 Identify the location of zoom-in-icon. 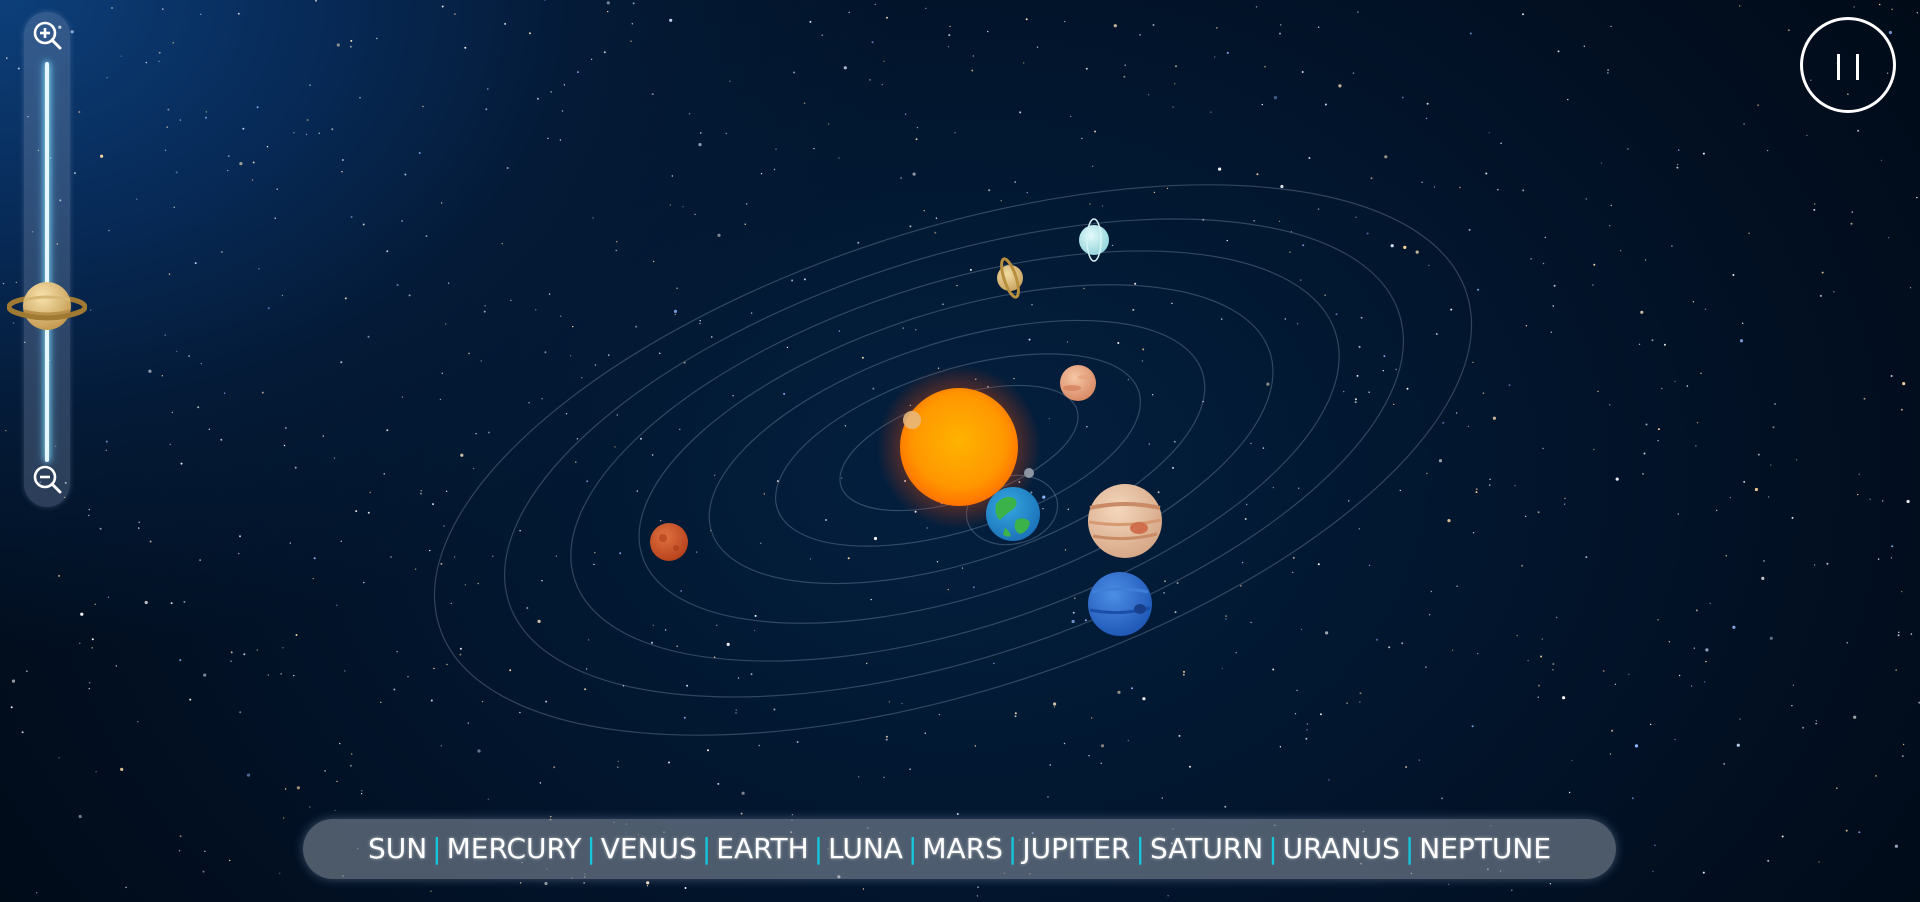
(47, 35).